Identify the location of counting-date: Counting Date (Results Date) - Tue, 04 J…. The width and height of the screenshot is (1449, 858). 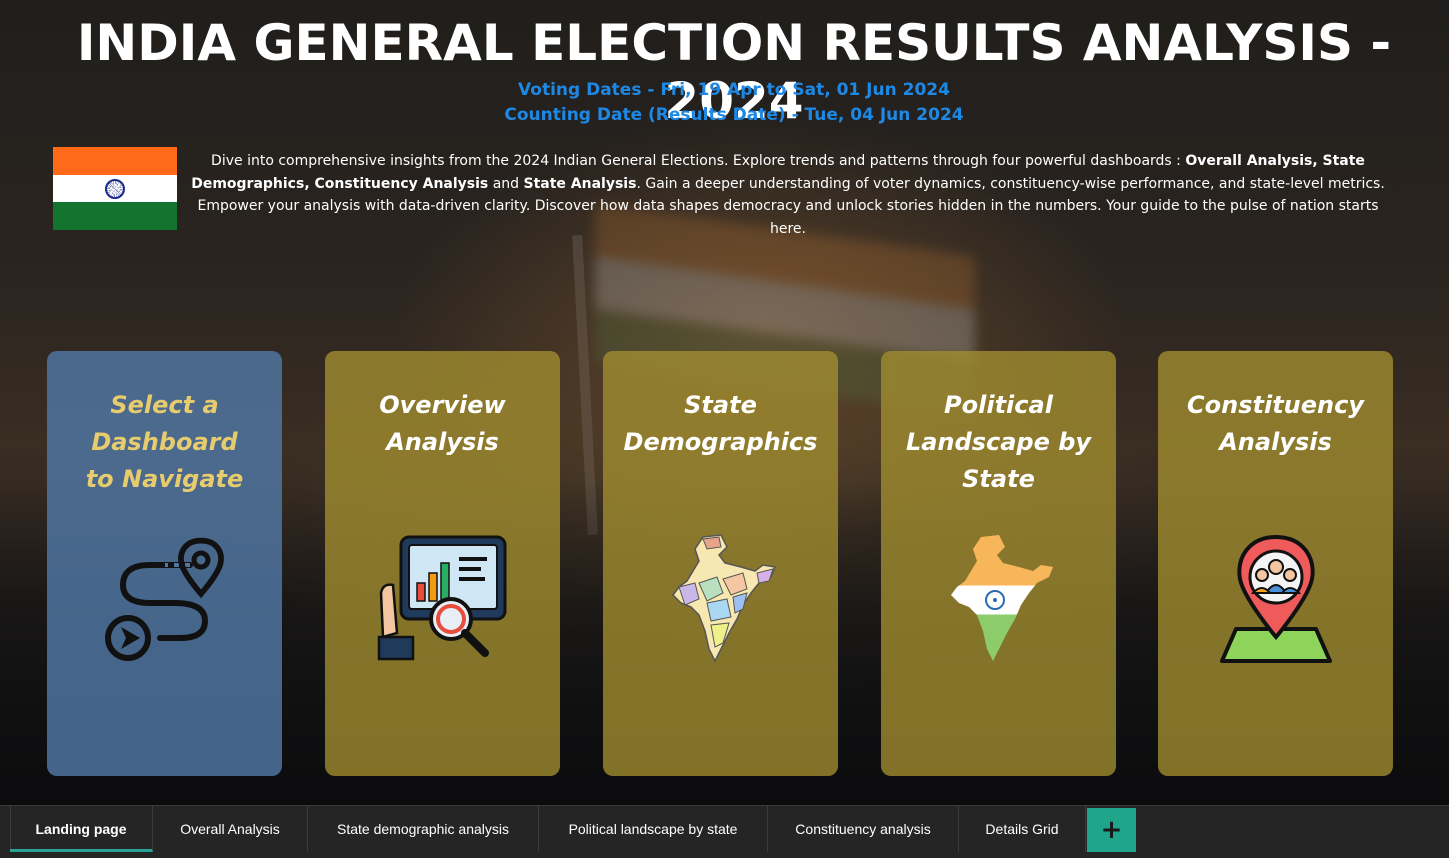
(734, 115).